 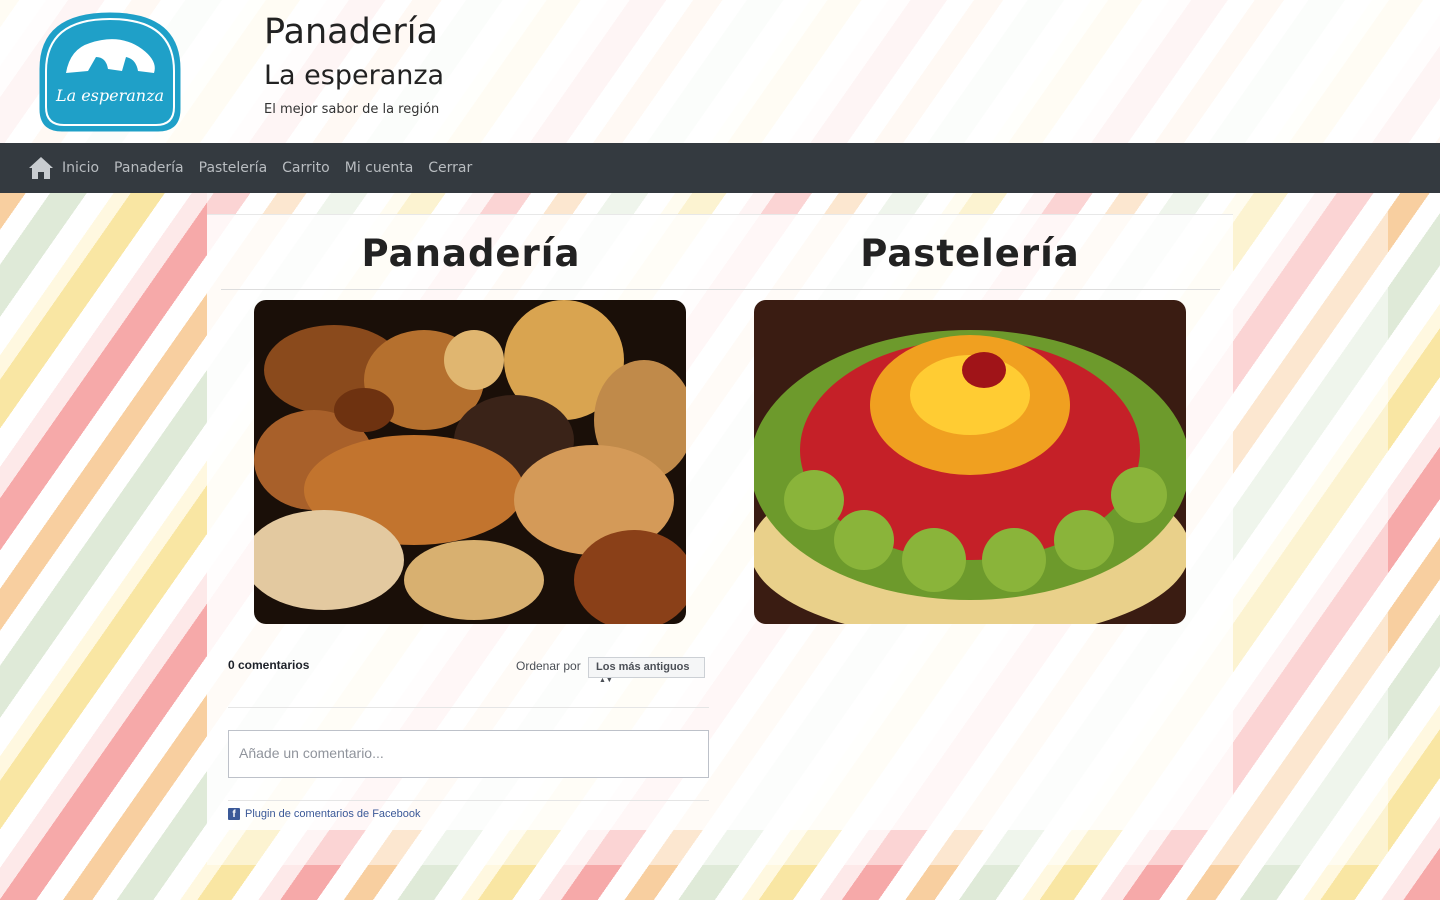 I want to click on order-select: Los más antiguos ▲▼, so click(x=646, y=670).